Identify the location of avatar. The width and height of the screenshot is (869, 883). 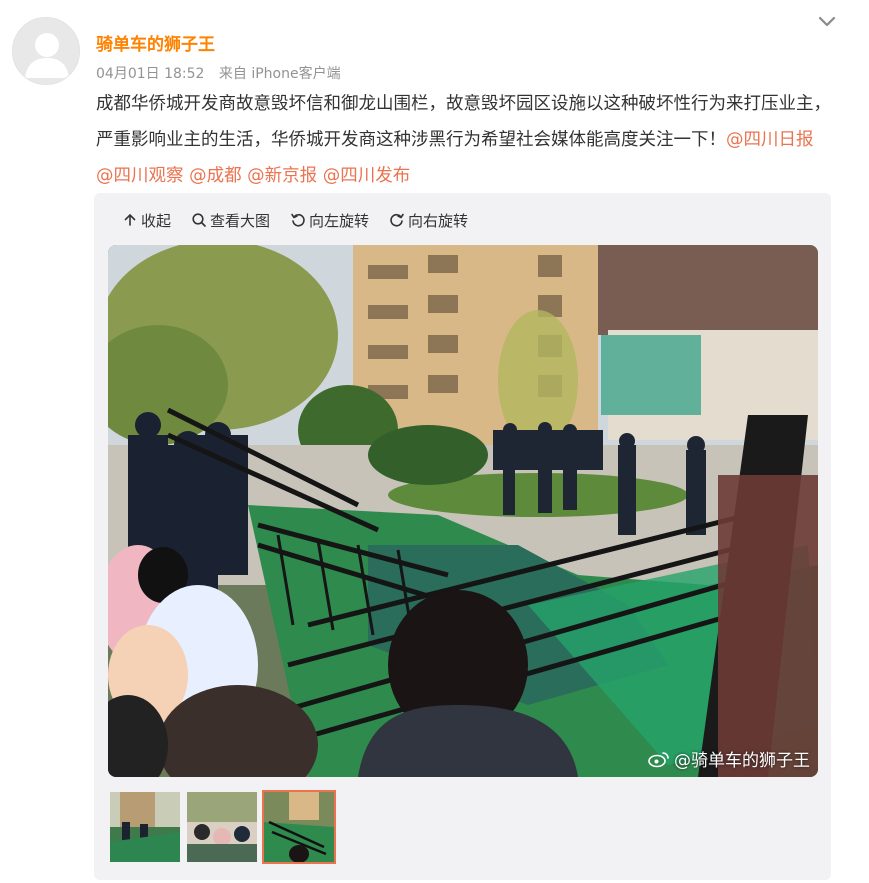
(46, 51).